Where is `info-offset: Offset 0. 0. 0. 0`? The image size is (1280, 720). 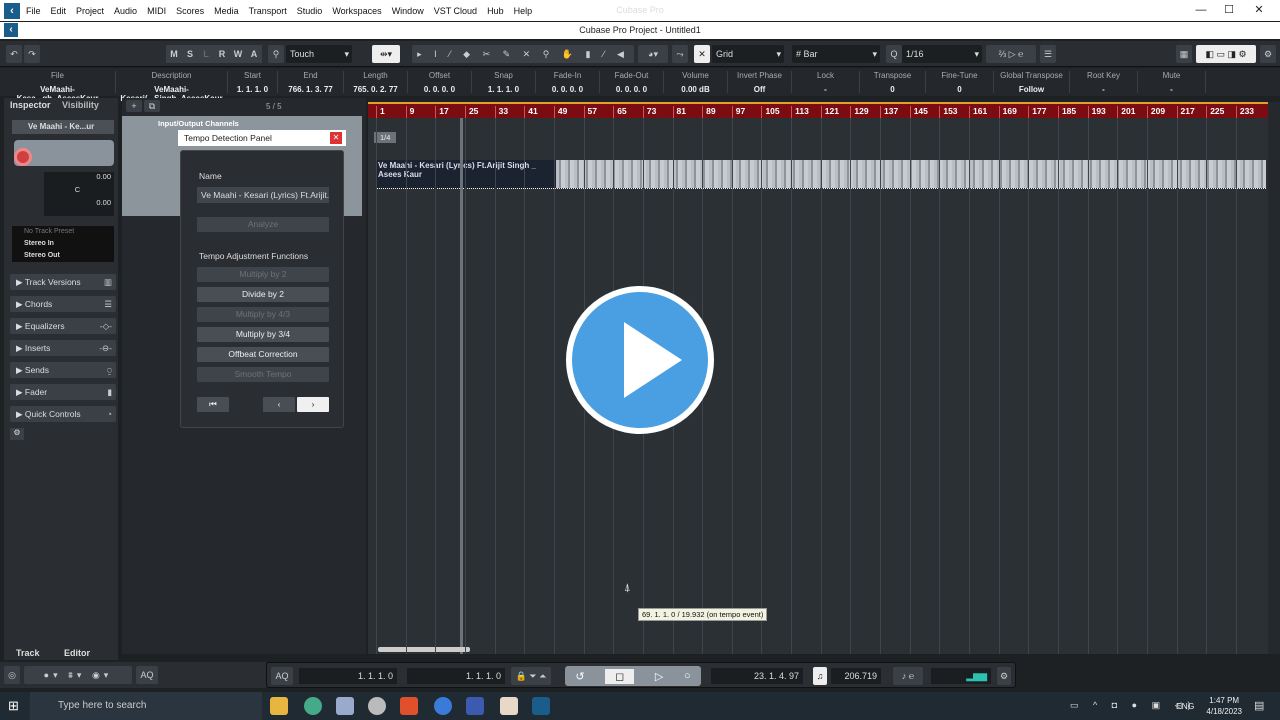
info-offset: Offset 0. 0. 0. 0 is located at coordinates (440, 82).